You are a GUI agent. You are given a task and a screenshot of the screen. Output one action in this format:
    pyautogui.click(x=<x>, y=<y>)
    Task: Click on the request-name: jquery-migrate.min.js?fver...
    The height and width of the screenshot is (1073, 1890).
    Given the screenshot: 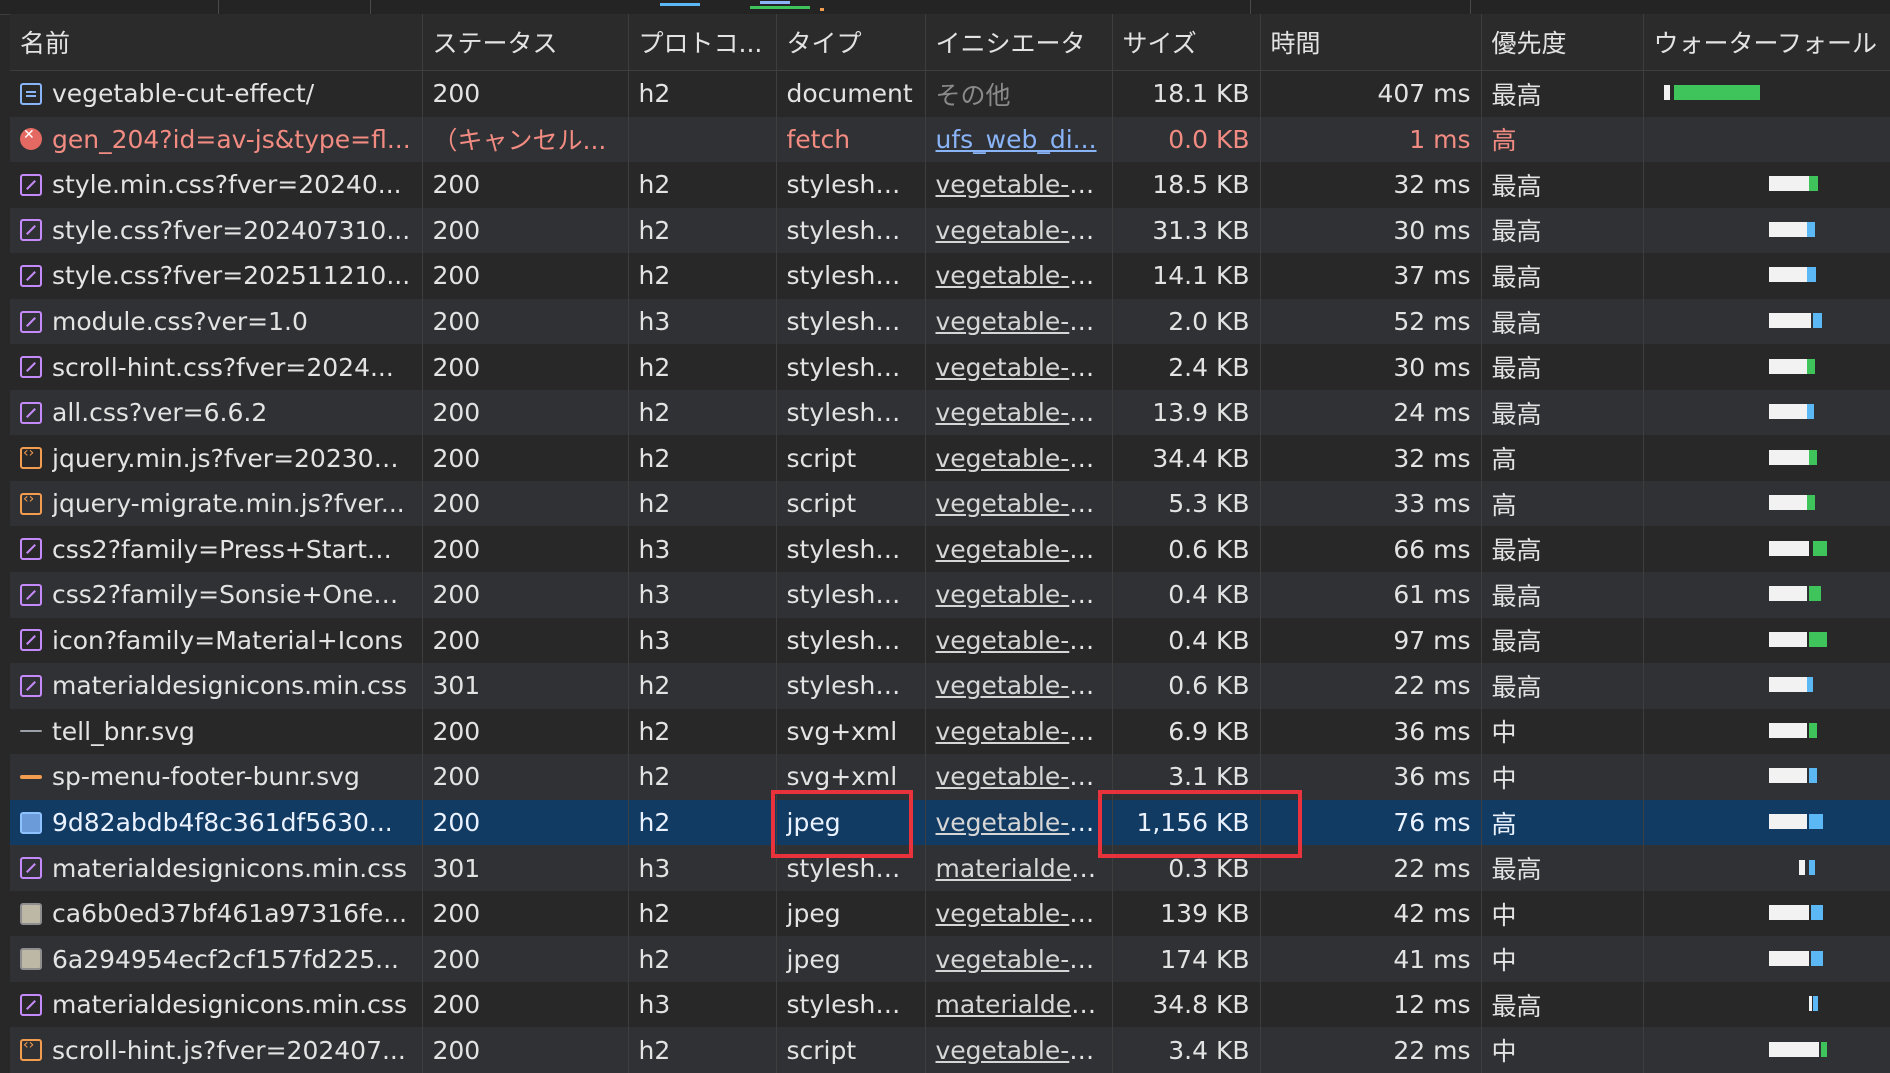 What is the action you would take?
    pyautogui.click(x=228, y=503)
    